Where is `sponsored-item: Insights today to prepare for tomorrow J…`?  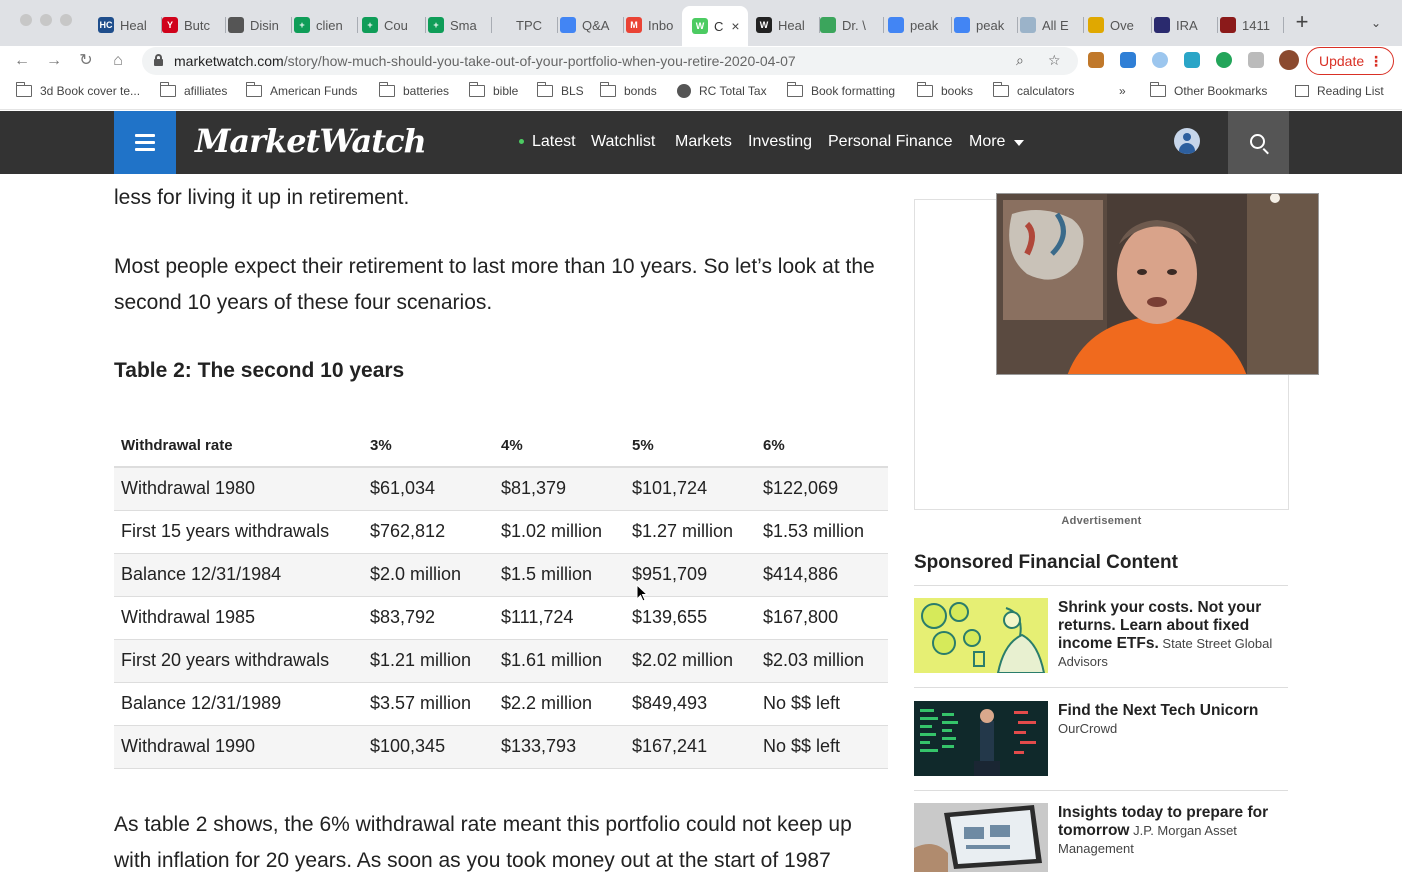
sponsored-item: Insights today to prepare for tomorrow J… is located at coordinates (1174, 831).